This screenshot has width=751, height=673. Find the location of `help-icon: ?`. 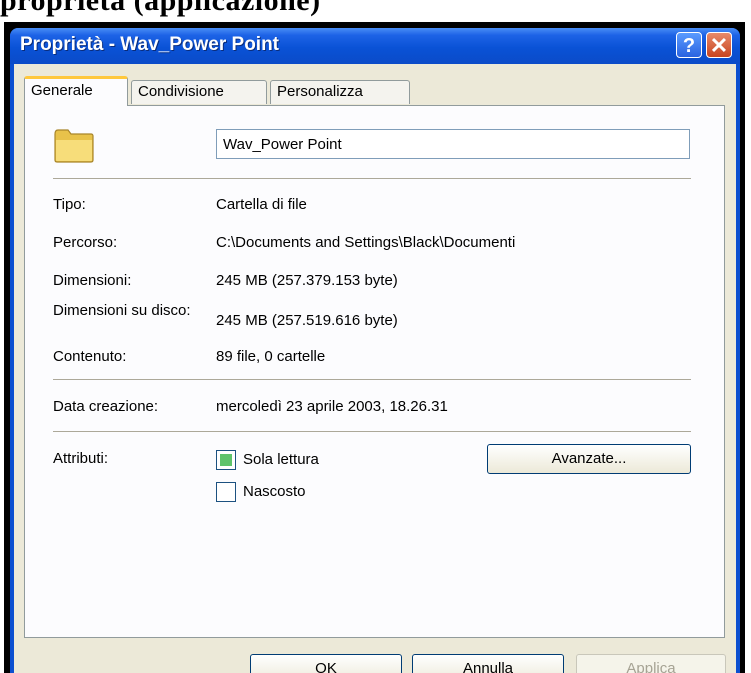

help-icon: ? is located at coordinates (689, 46).